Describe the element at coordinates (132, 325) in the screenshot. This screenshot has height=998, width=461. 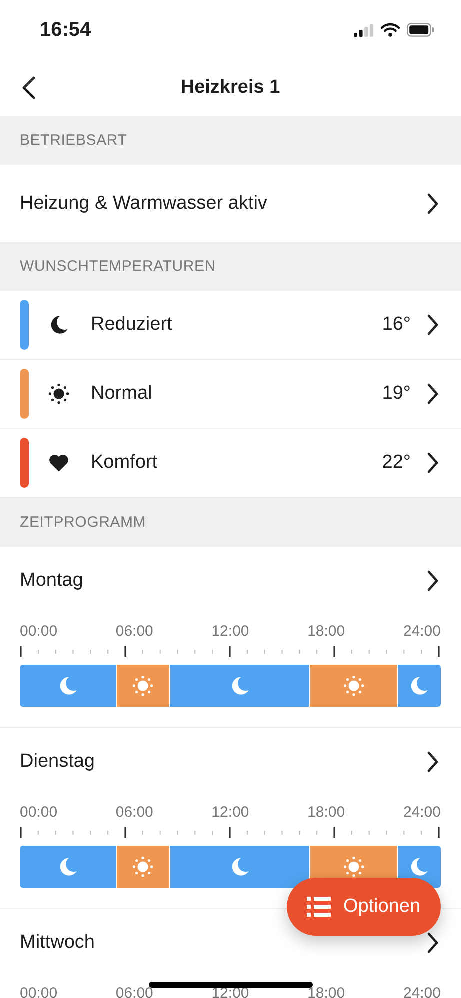
I see `temperature-label: Reduziert` at that location.